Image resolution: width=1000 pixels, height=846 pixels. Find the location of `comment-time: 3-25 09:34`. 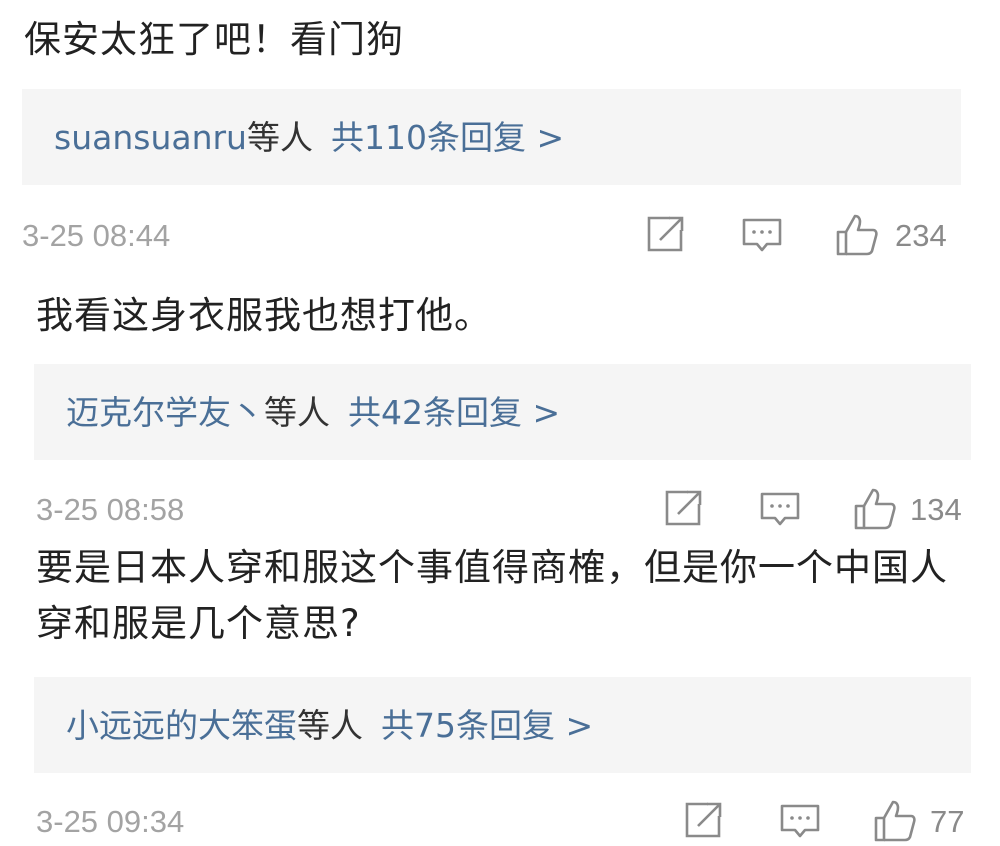

comment-time: 3-25 09:34 is located at coordinates (110, 821).